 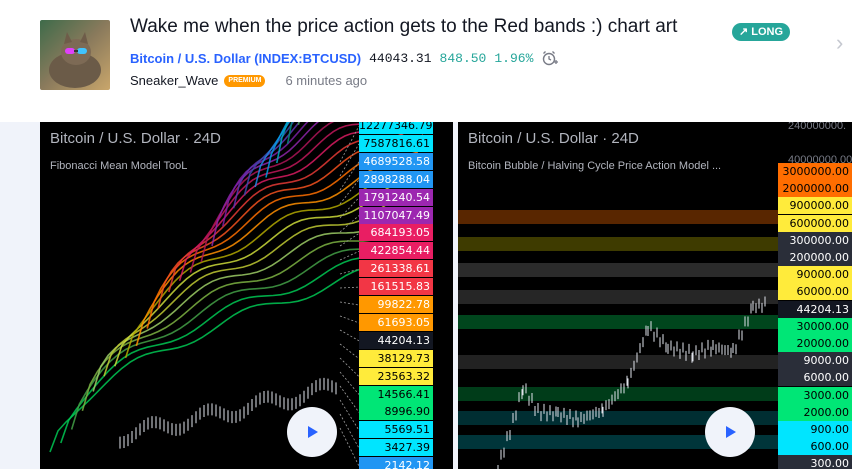 What do you see at coordinates (815, 343) in the screenshot?
I see `price-scale-label: 20000.00` at bounding box center [815, 343].